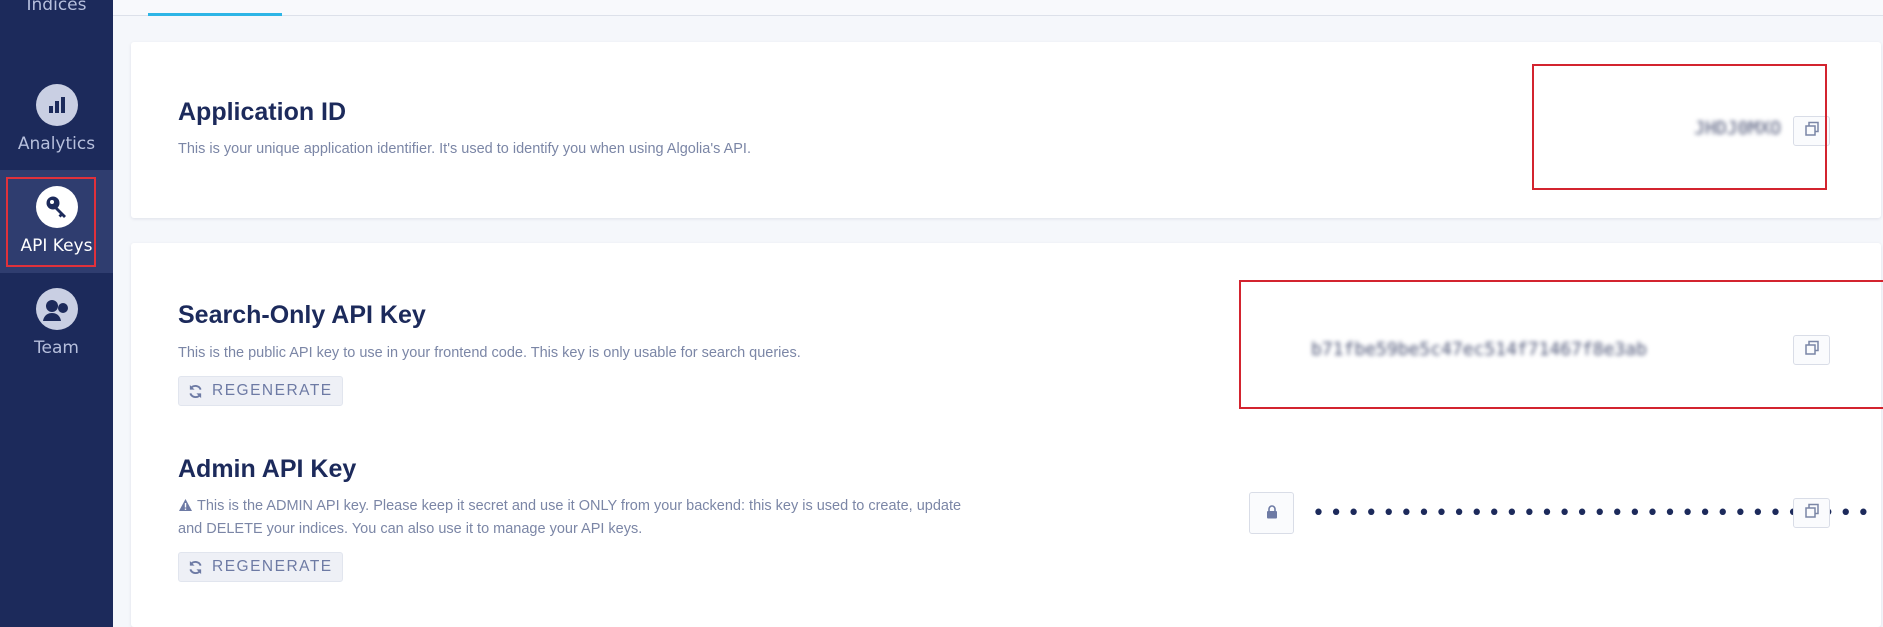 This screenshot has height=627, width=1883. Describe the element at coordinates (1593, 513) in the screenshot. I see `admin-key-masked-value: ••••••••••••••••••••••••••••••••` at that location.